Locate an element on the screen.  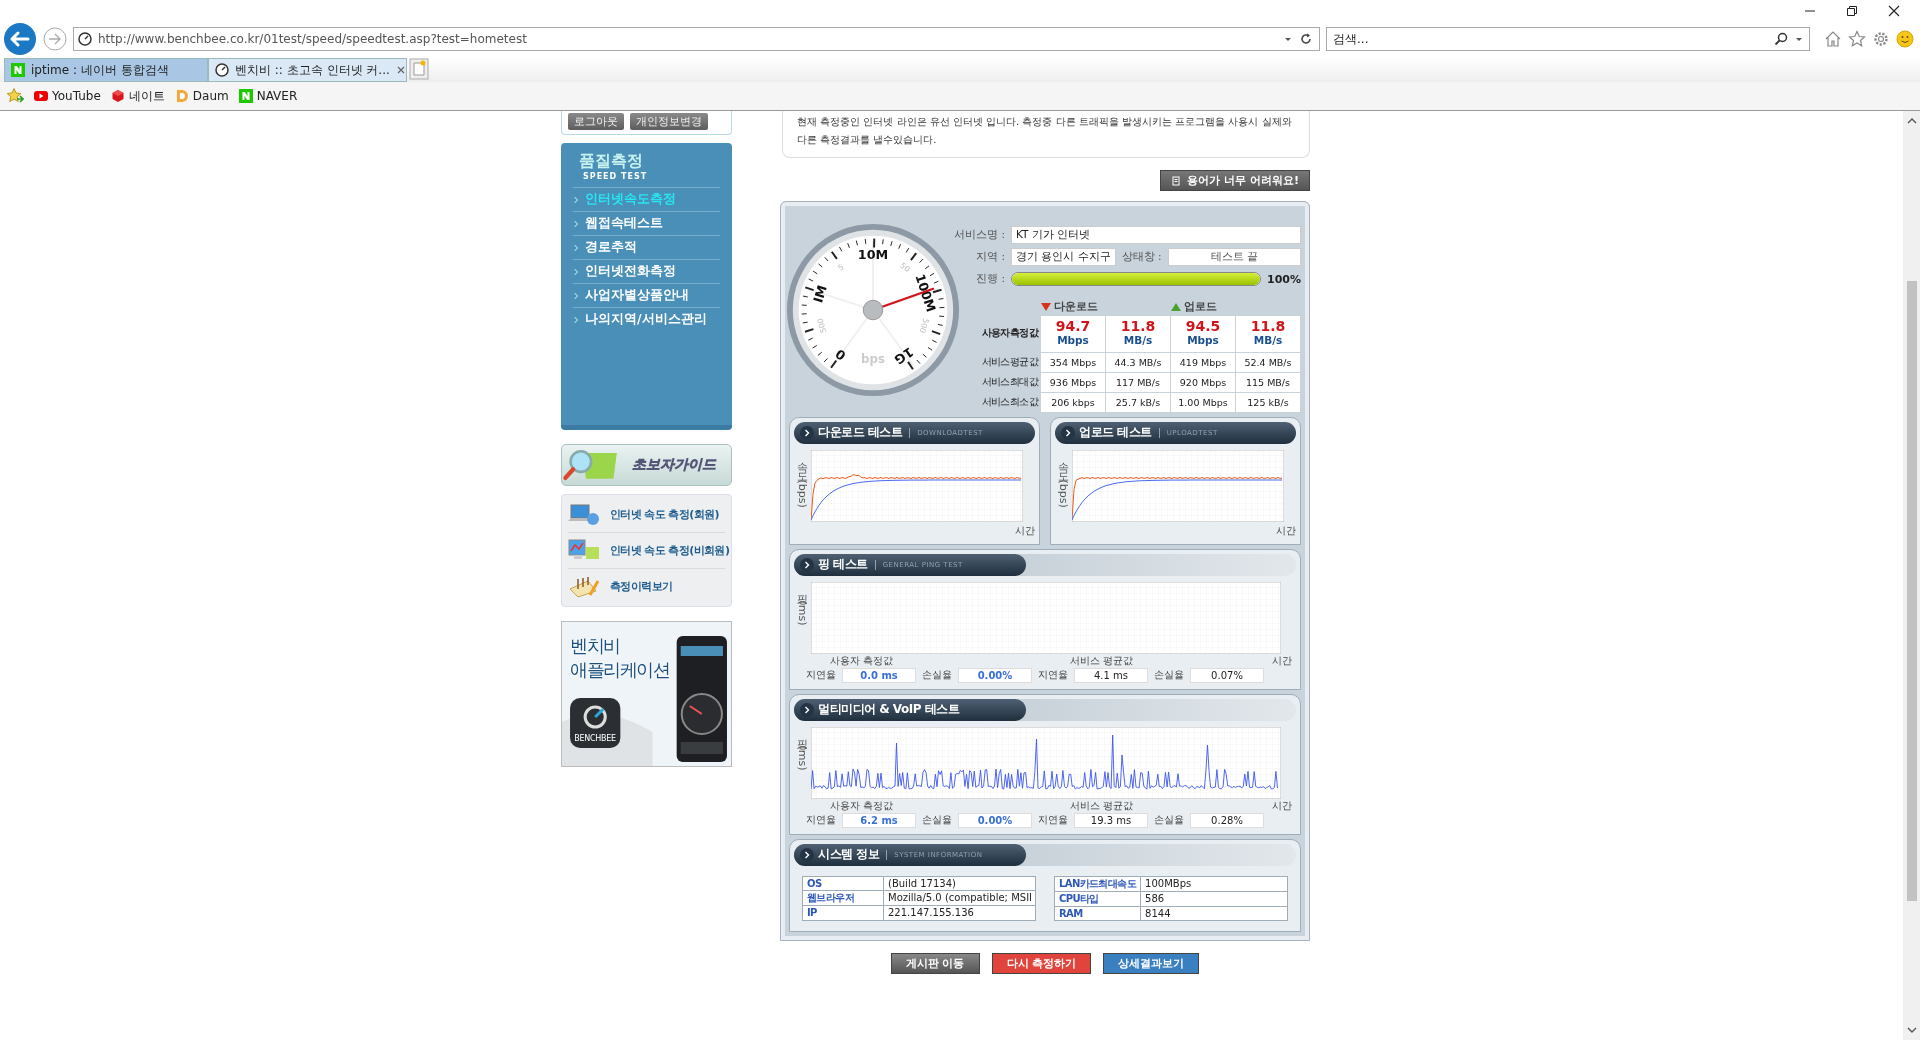
region-field: 경기 용인시 수지구 is located at coordinates (1063, 257).